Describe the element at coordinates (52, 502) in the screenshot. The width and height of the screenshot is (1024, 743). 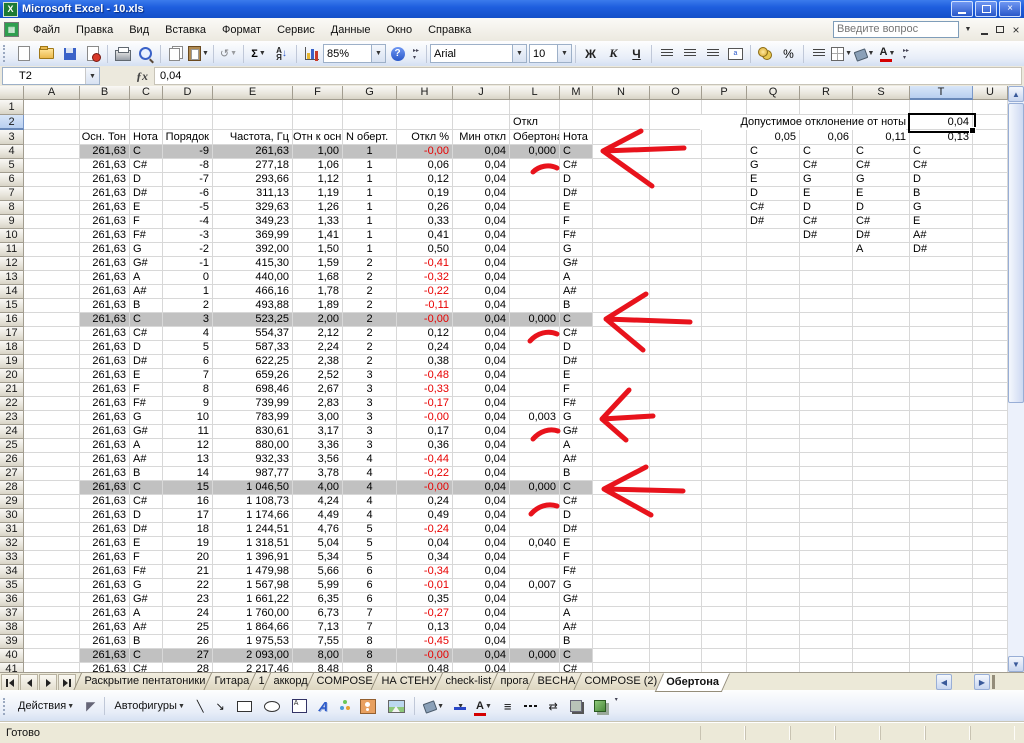
I see `cell-A29` at that location.